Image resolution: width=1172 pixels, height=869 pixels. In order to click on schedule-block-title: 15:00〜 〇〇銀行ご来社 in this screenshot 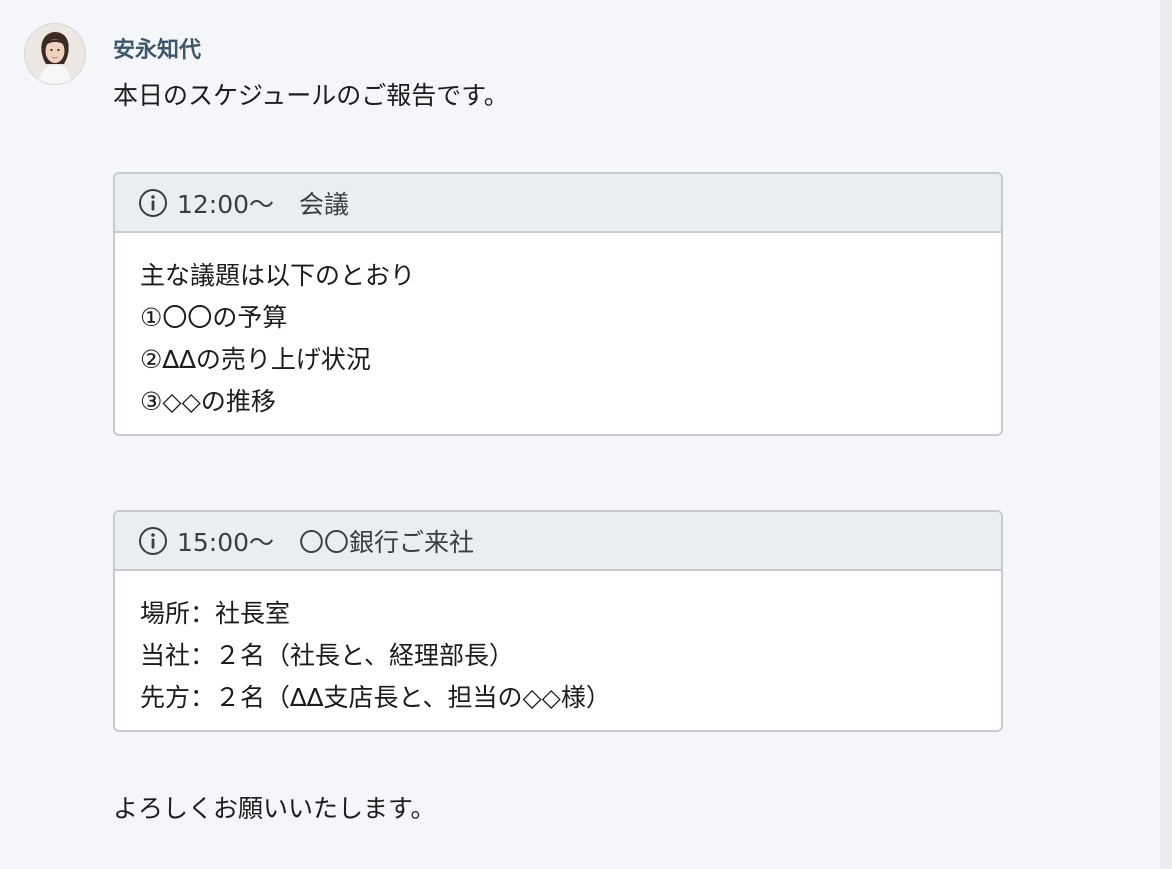, I will do `click(326, 542)`.